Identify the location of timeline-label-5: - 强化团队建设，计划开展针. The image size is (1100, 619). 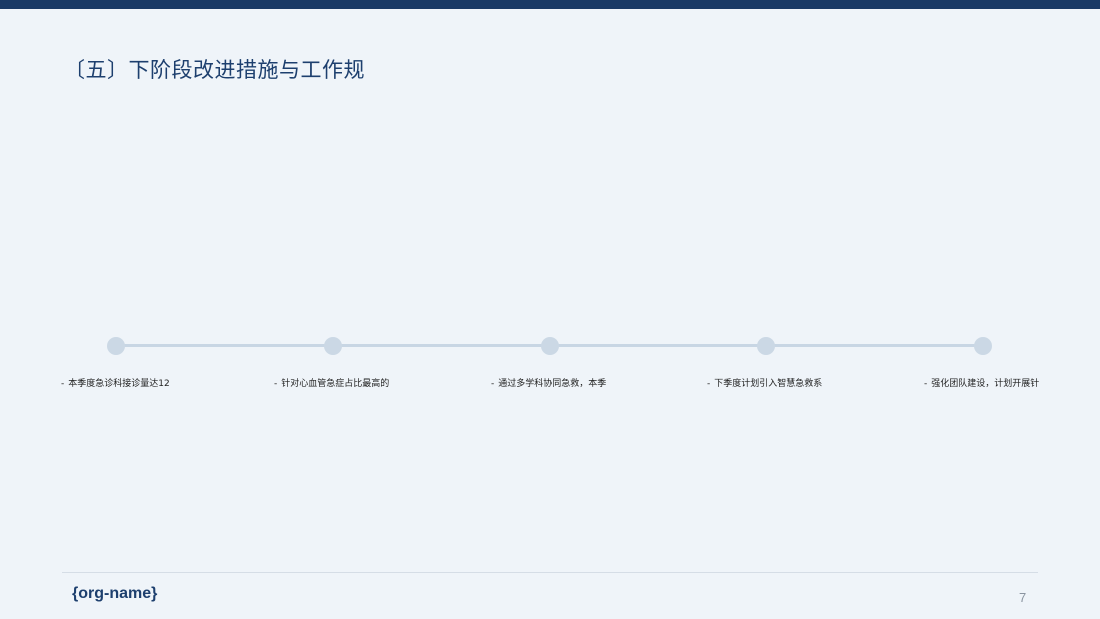
(981, 382).